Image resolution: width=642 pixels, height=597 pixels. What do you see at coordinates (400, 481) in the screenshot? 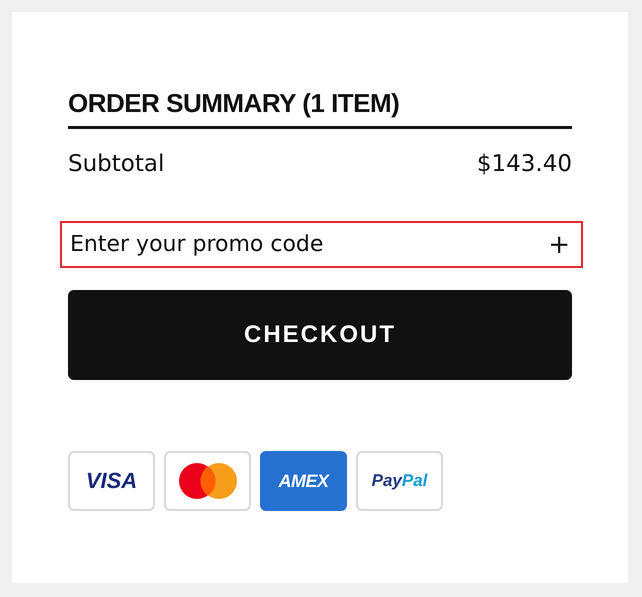
I see `card-brand-text: PayPal` at bounding box center [400, 481].